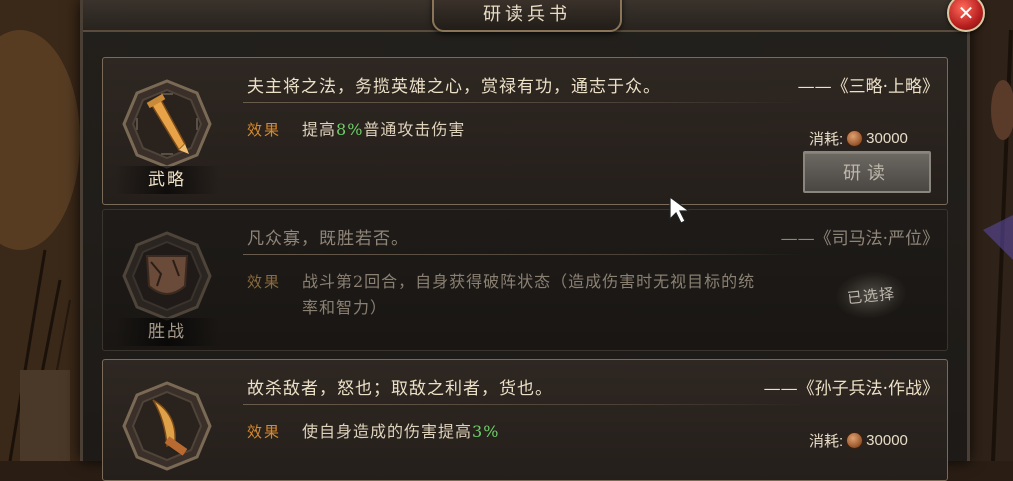  I want to click on book-quote: 凡众寡，既胜若否。, so click(328, 239).